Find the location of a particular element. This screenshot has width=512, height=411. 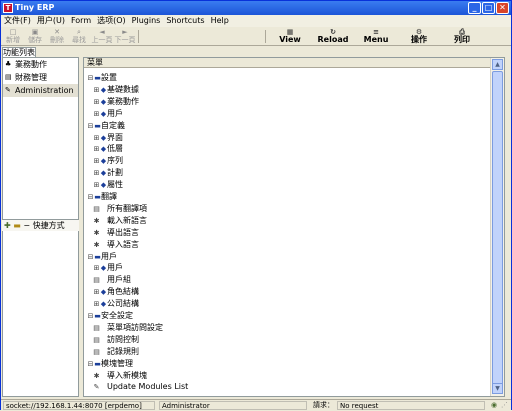

toolbar-next-button: ► 下一頁 is located at coordinates (125, 36).